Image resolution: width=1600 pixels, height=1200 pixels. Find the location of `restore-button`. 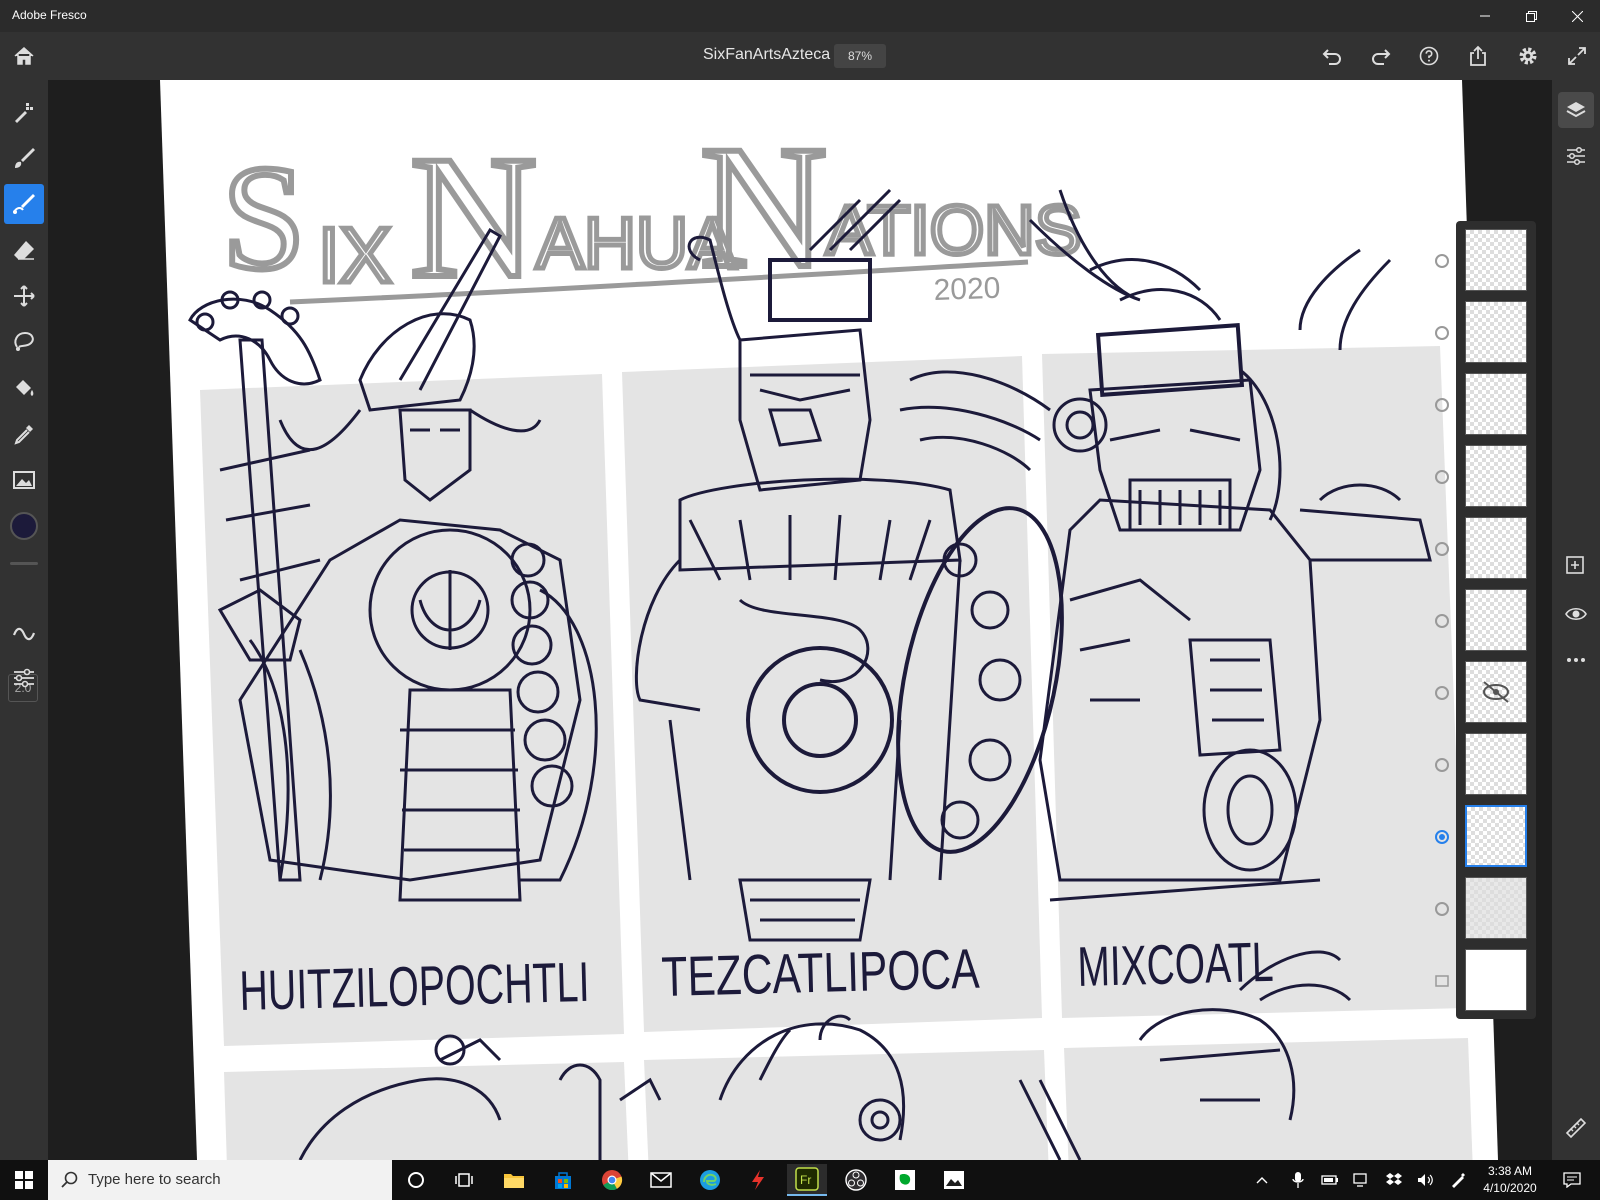

restore-button is located at coordinates (1531, 16).